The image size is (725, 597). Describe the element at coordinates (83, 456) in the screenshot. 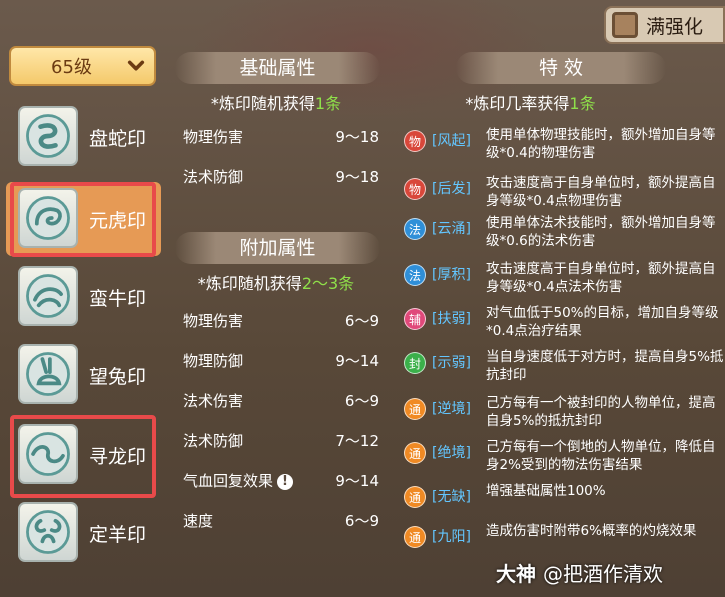

I see `seal-item-xunlong: 寻龙印` at that location.